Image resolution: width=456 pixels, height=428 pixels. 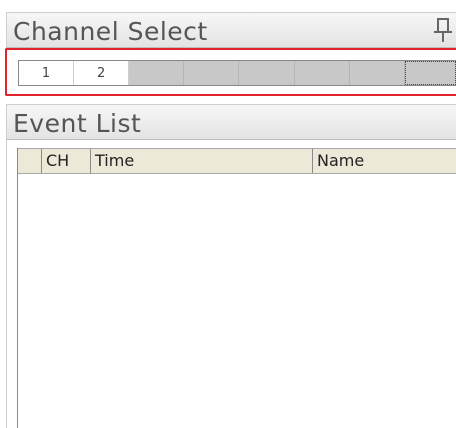 I want to click on column-header-name: Name, so click(x=384, y=161).